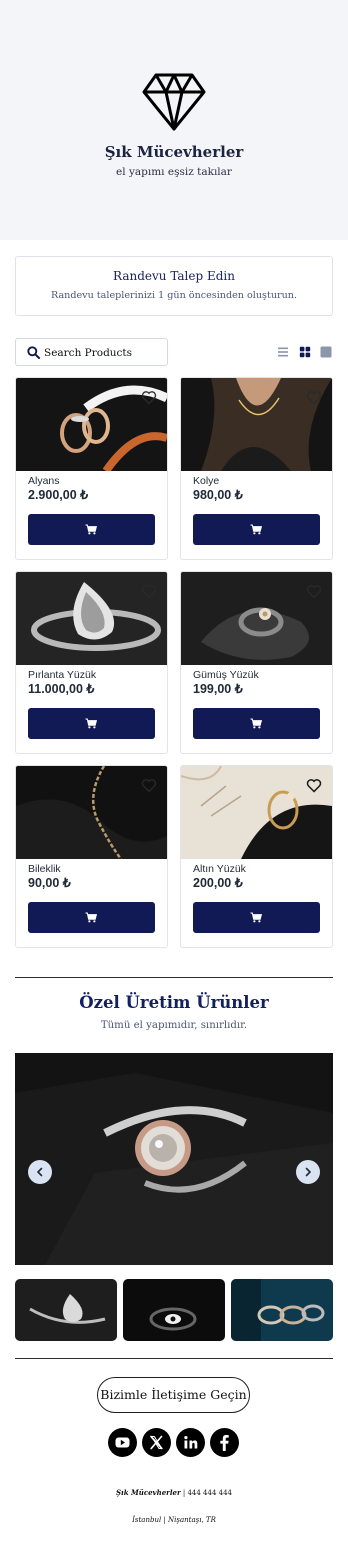 The image size is (348, 1548). What do you see at coordinates (147, 1520) in the screenshot?
I see `footer-city: İstanbul` at bounding box center [147, 1520].